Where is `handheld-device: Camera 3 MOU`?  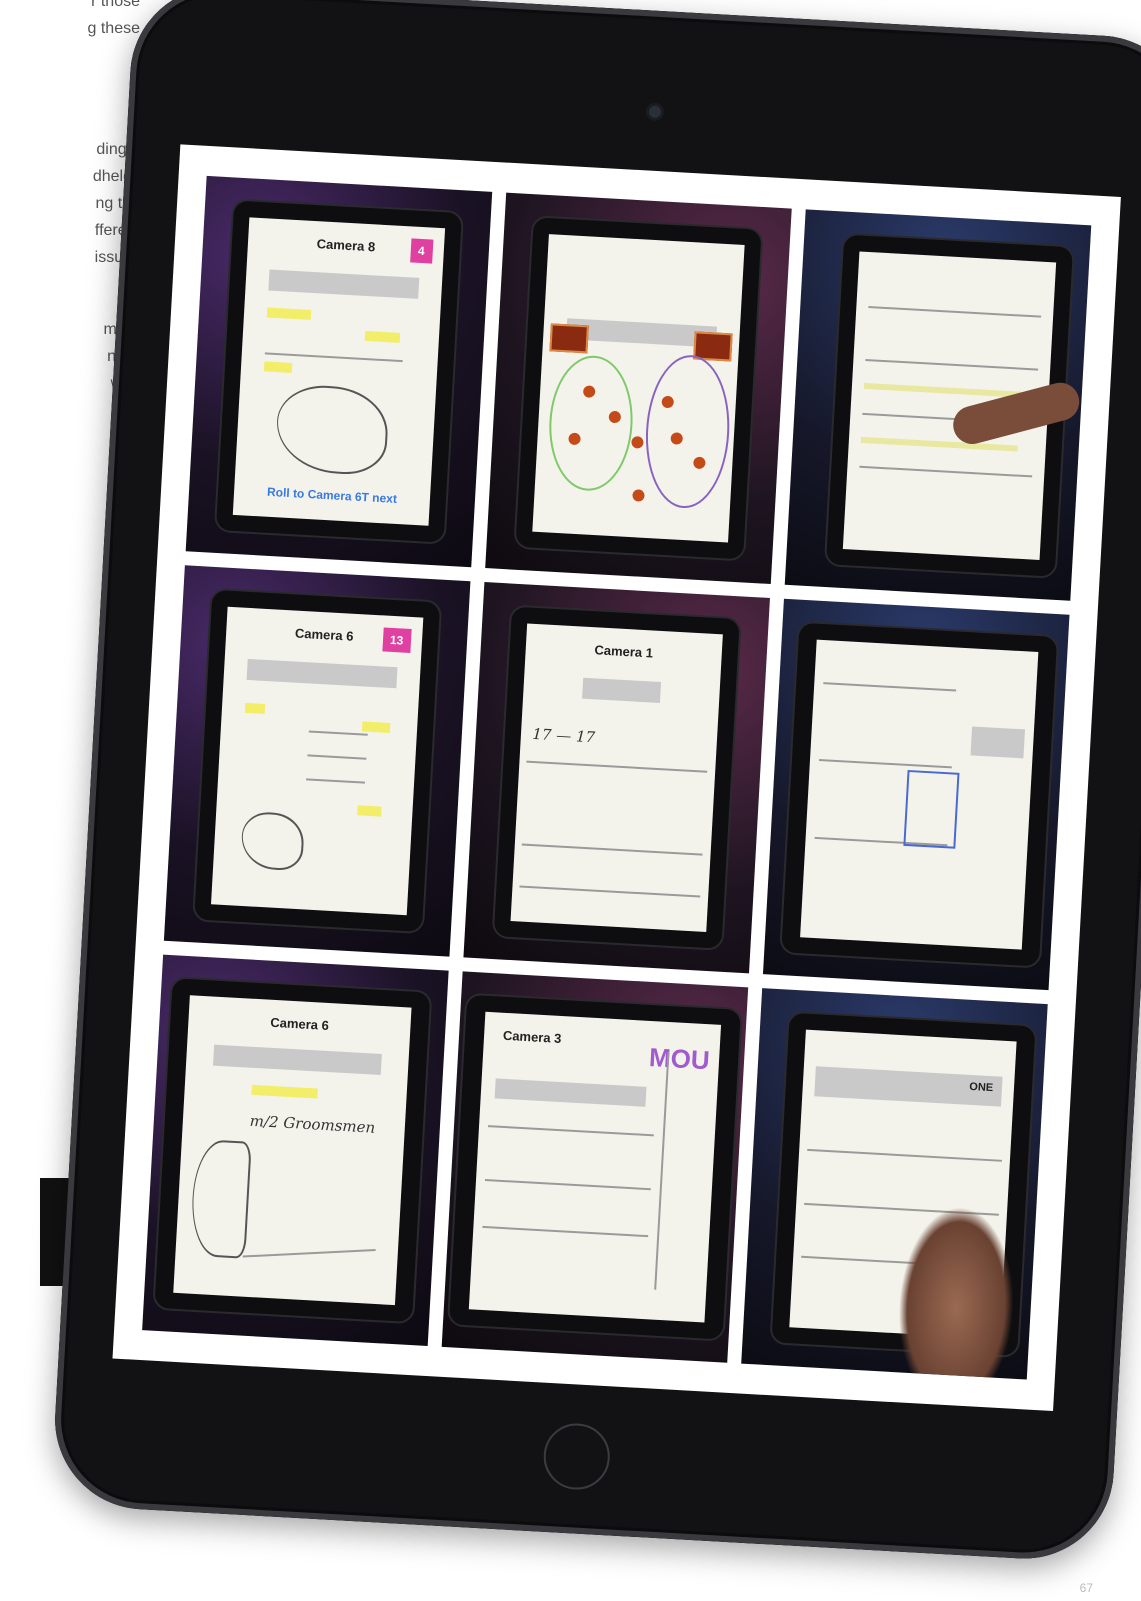
handheld-device: Camera 3 MOU is located at coordinates (595, 1167).